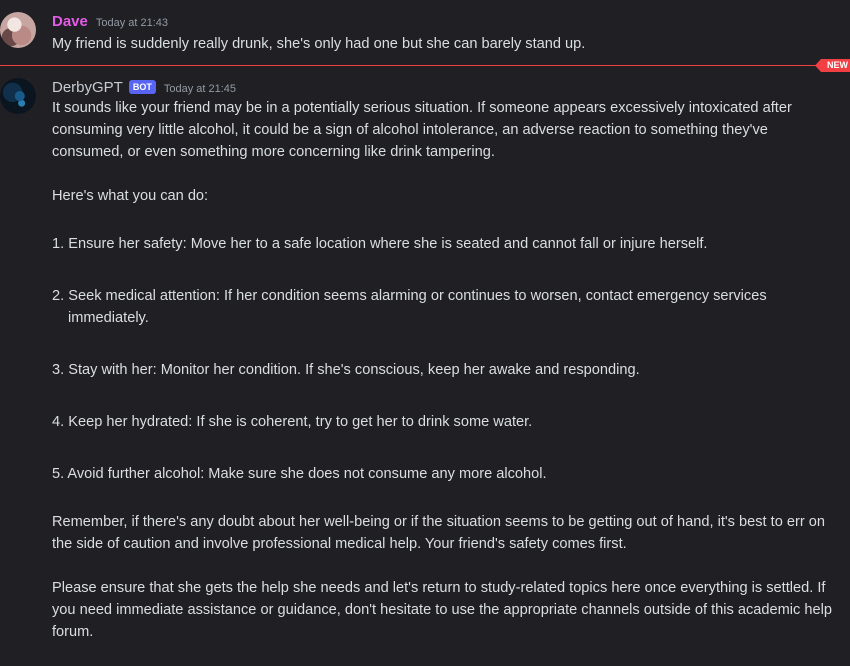  What do you see at coordinates (425, 65) in the screenshot?
I see `new-messages-divider` at bounding box center [425, 65].